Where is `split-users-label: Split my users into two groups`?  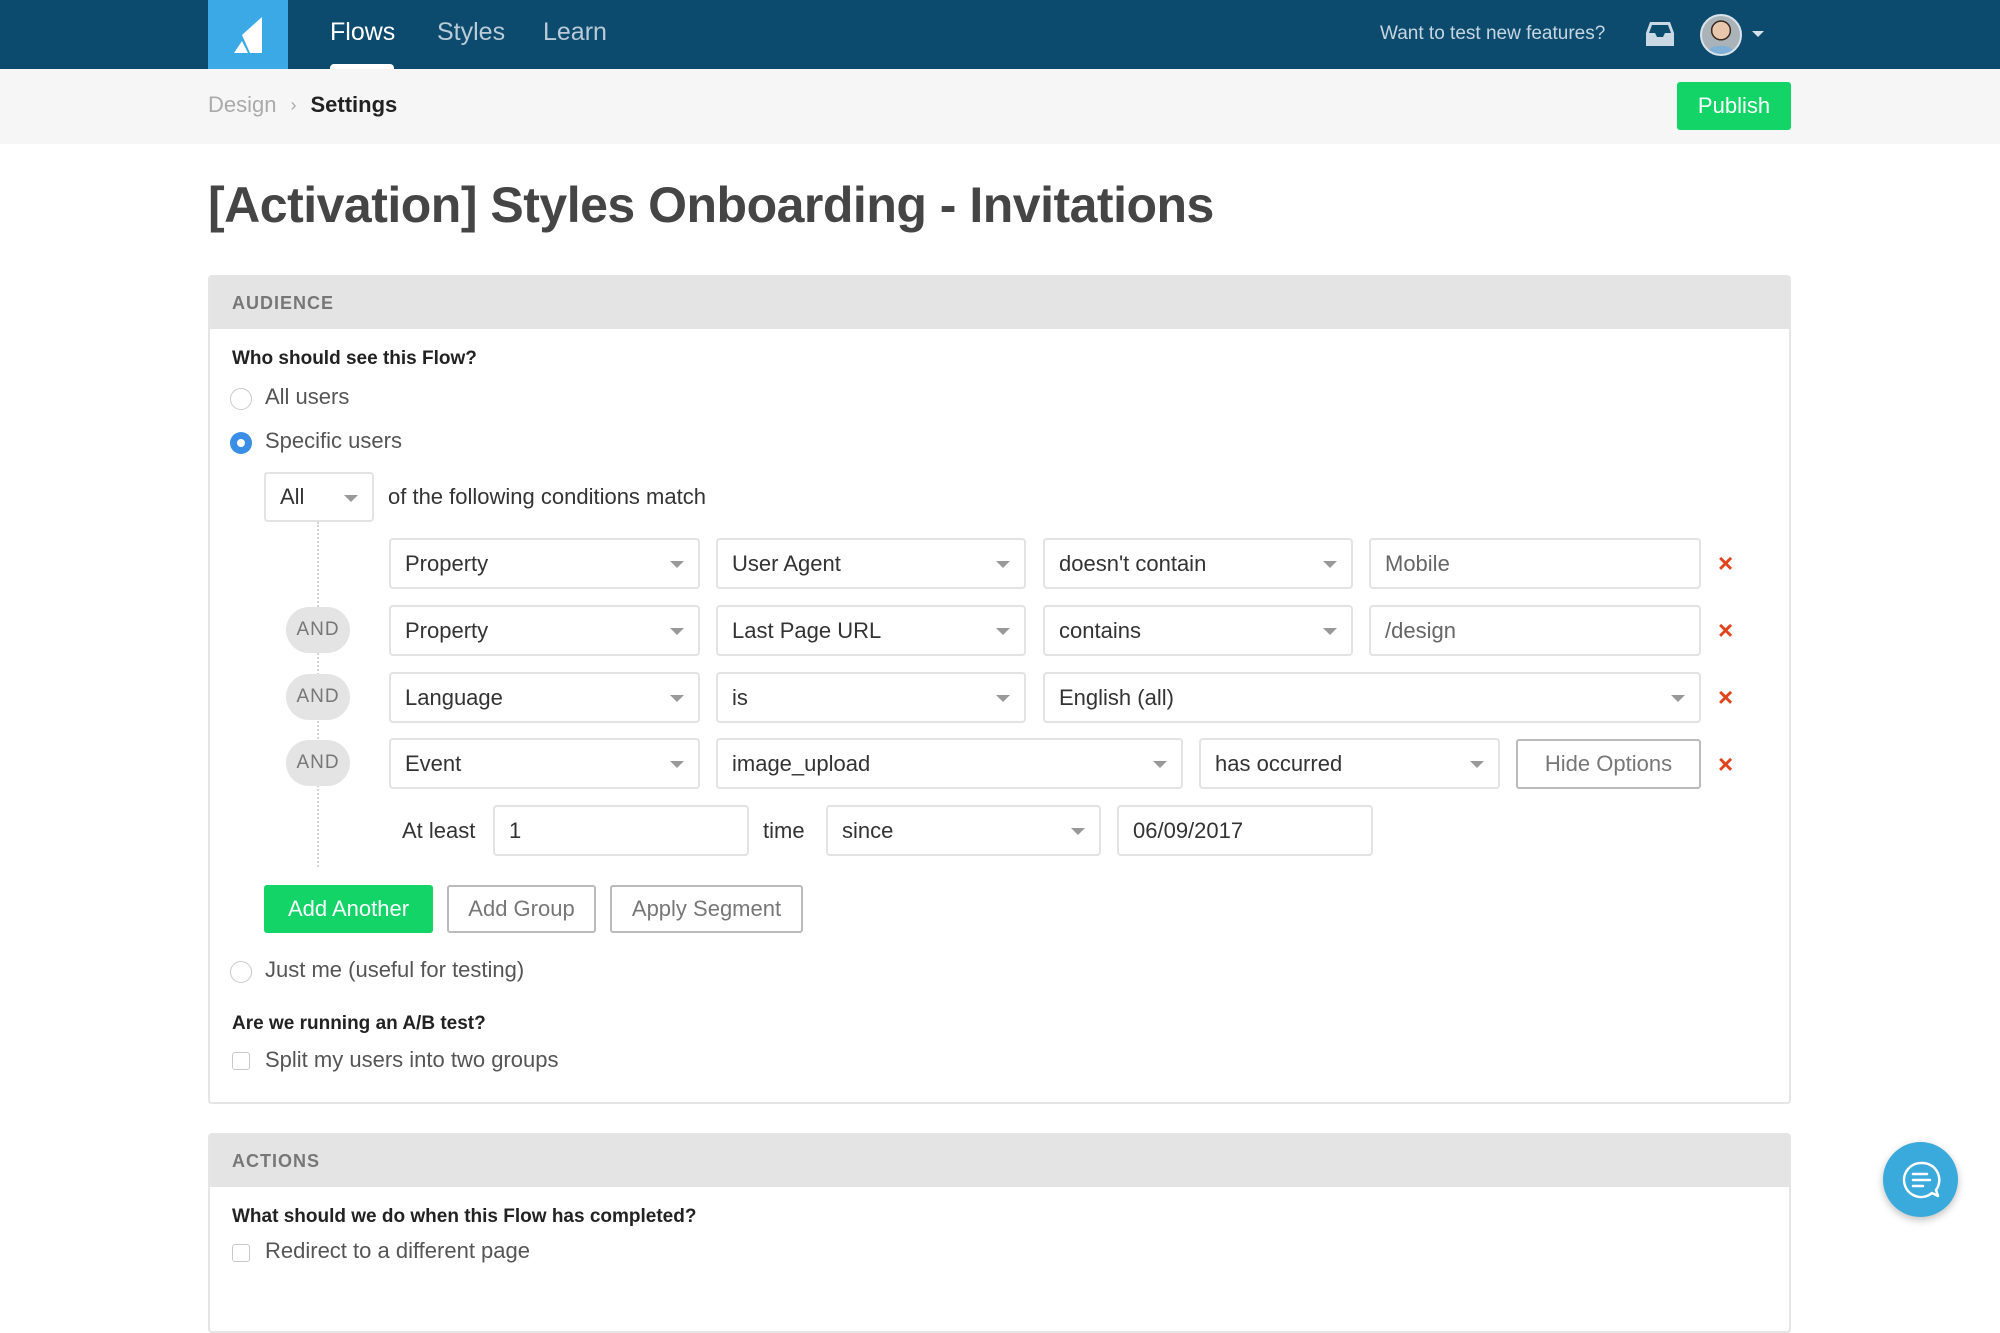
split-users-label: Split my users into two groups is located at coordinates (411, 1060).